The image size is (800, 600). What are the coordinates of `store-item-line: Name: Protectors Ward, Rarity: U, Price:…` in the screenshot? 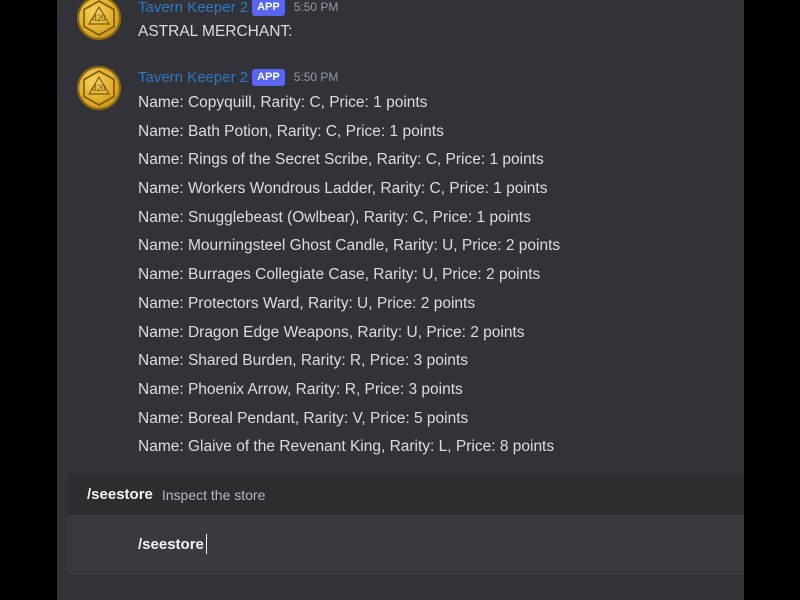 It's located at (307, 303).